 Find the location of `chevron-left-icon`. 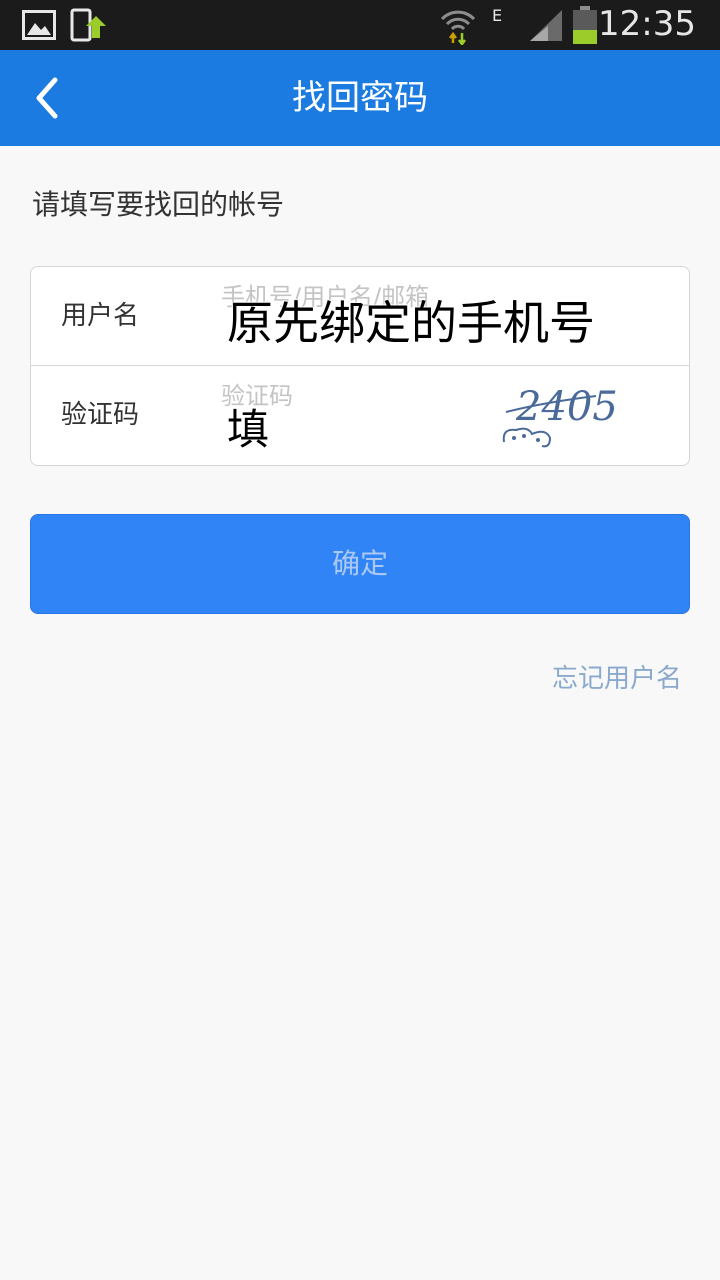

chevron-left-icon is located at coordinates (47, 98).